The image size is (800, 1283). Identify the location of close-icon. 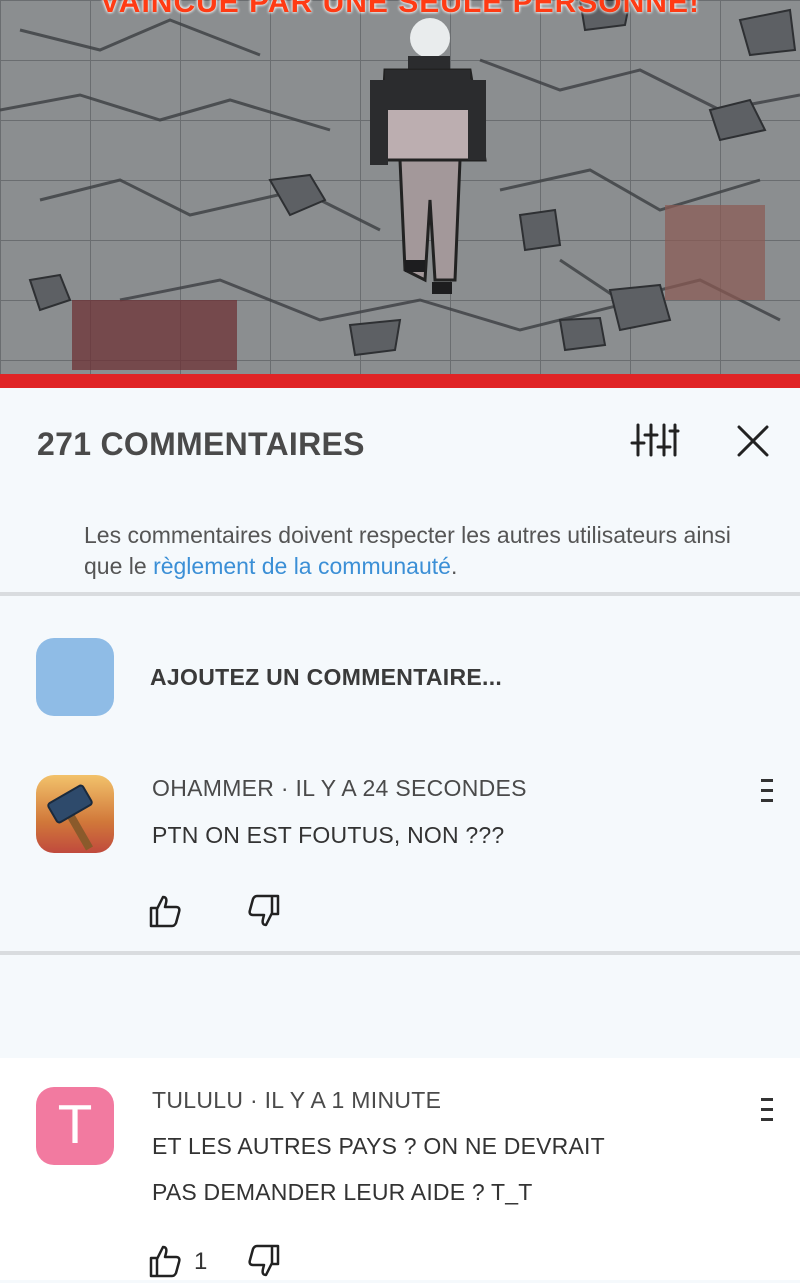
(753, 441).